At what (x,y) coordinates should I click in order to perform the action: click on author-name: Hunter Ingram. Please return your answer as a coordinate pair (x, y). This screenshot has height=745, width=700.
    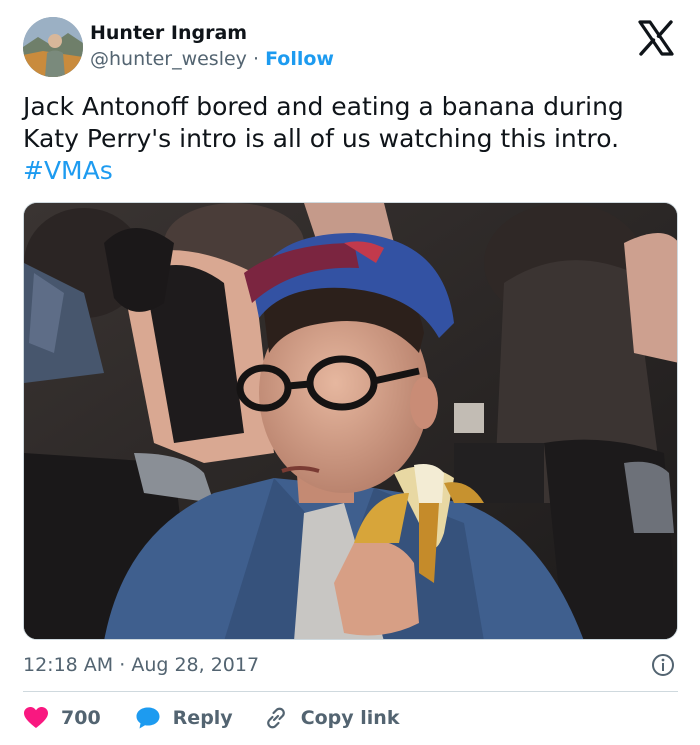
    Looking at the image, I should click on (168, 33).